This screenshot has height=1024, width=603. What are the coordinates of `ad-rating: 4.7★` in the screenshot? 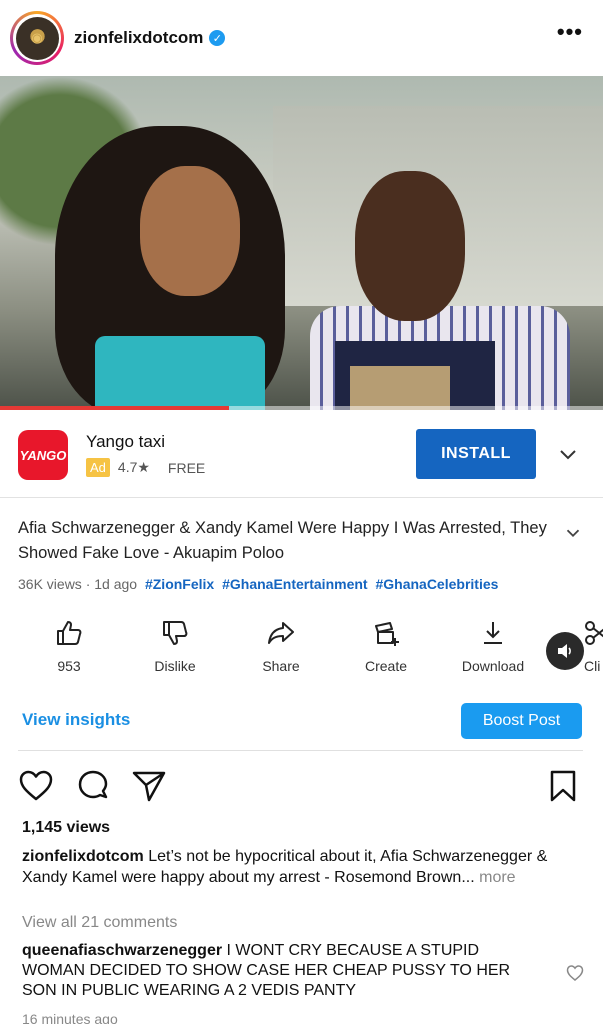 It's located at (133, 467).